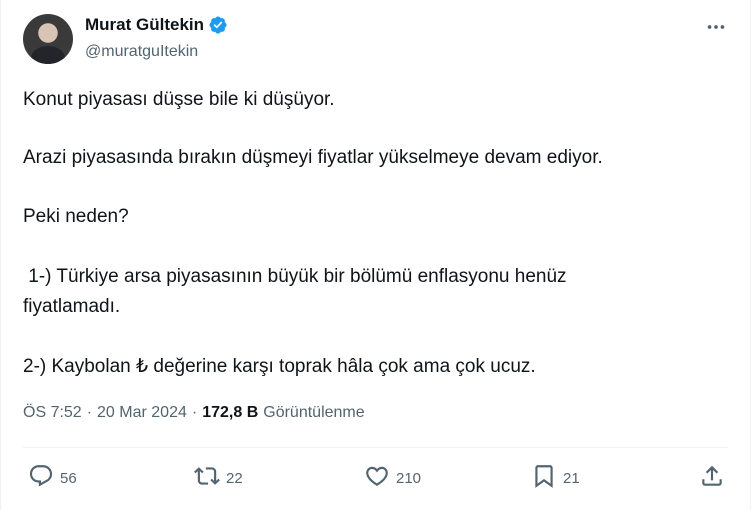 The width and height of the screenshot is (755, 510). I want to click on author-name-row: Murat Gültekin, so click(156, 25).